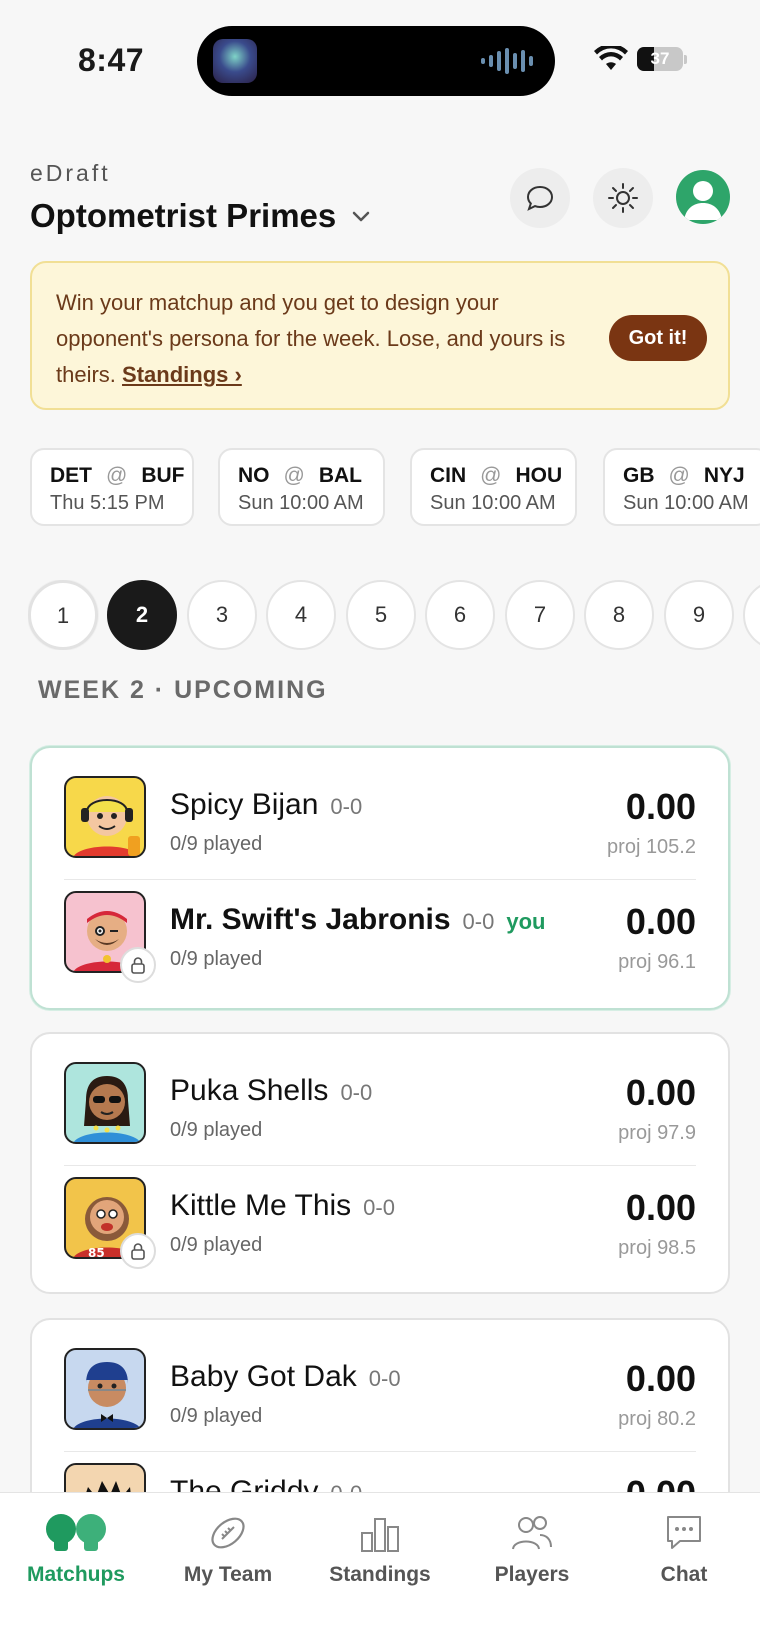  I want to click on projected-score: proj 105.2, so click(651, 847).